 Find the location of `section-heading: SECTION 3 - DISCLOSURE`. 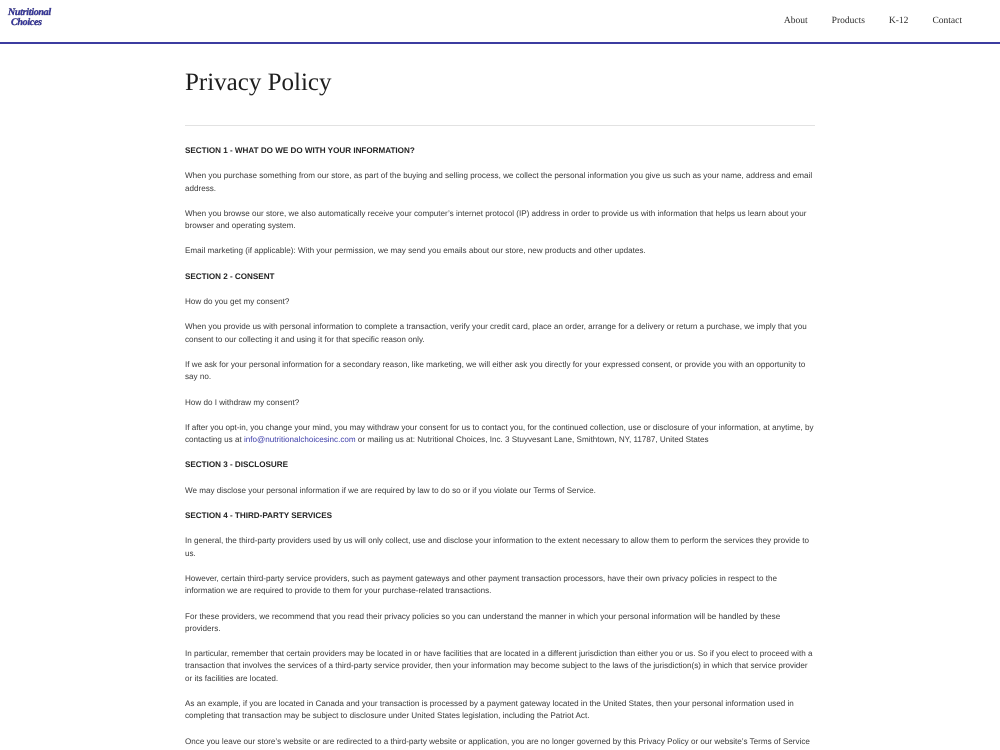

section-heading: SECTION 3 - DISCLOSURE is located at coordinates (237, 465).